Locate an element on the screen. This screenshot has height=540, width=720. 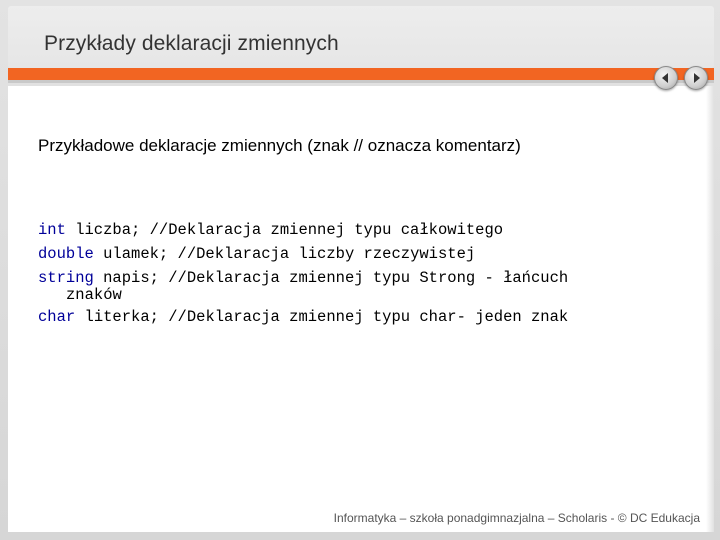
next-slide-button is located at coordinates (696, 78).